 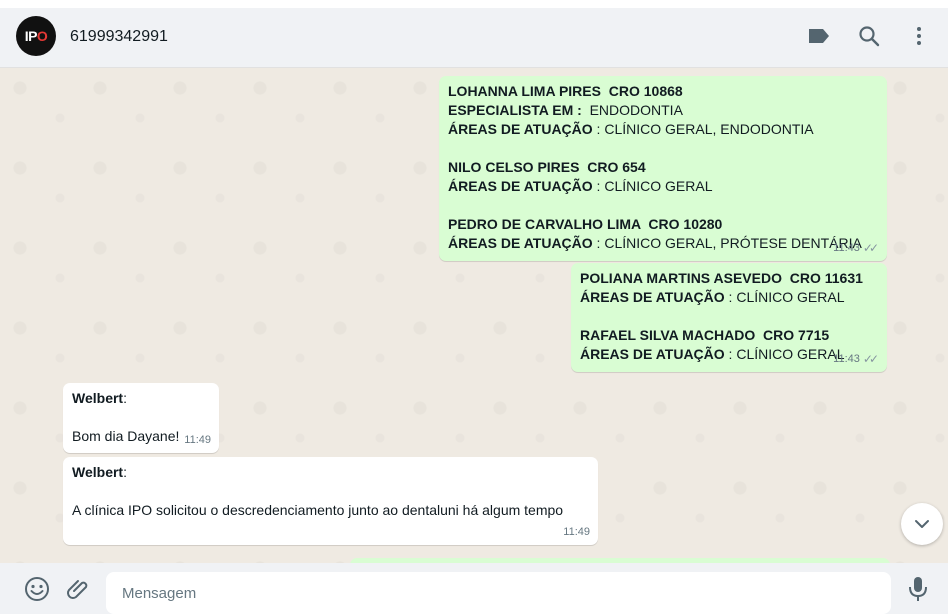 What do you see at coordinates (565, 91) in the screenshot?
I see `line-bold: LOHANNA LIMA PIRES CRO 10868` at bounding box center [565, 91].